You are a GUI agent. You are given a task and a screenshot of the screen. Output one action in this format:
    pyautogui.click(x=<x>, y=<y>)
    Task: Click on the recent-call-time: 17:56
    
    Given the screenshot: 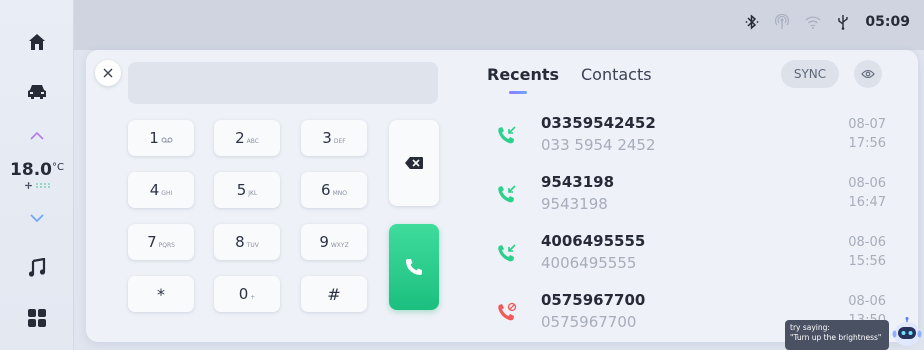 What is the action you would take?
    pyautogui.click(x=867, y=143)
    